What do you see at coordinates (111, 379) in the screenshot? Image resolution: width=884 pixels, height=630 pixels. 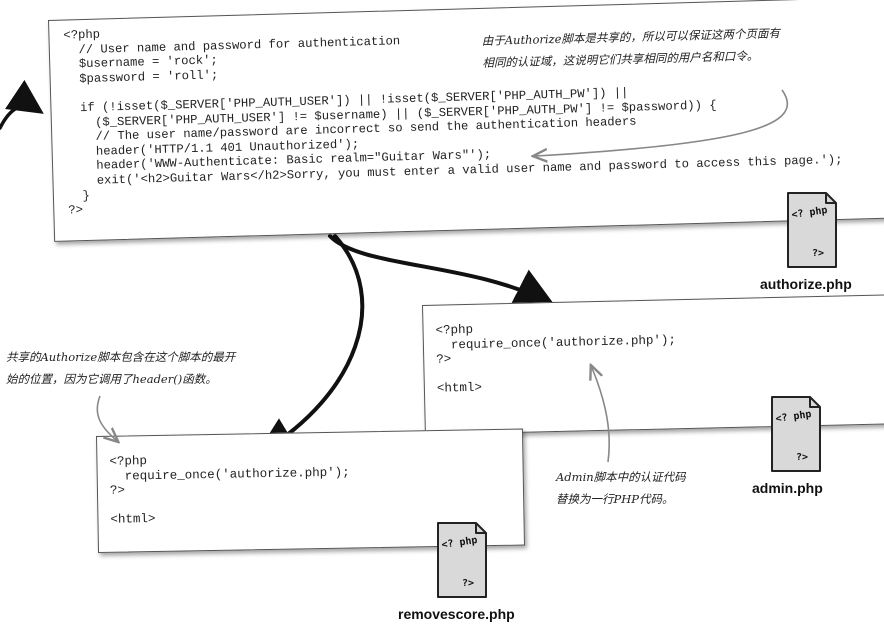 I see `annotation-line: 始的位置，因为它调用了header()函数。` at bounding box center [111, 379].